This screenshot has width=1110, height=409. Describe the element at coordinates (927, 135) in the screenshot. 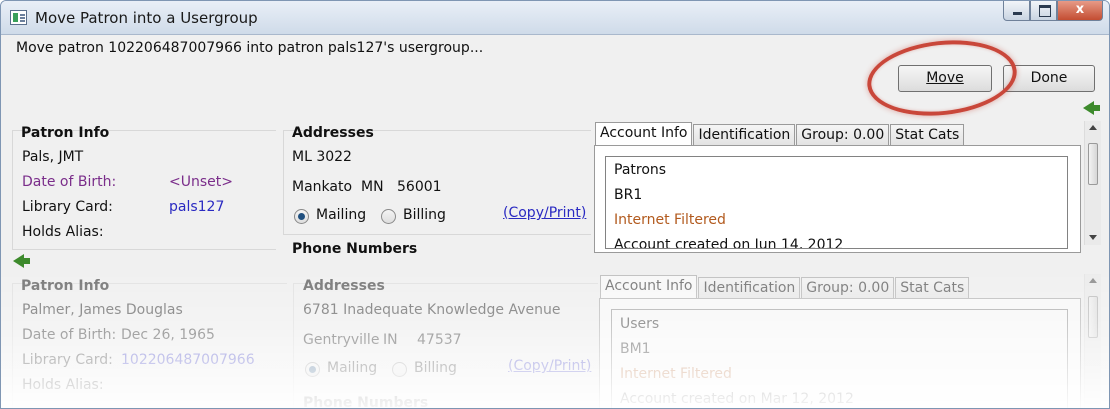

I see `target-tab-stat-cats: Stat Cats` at that location.